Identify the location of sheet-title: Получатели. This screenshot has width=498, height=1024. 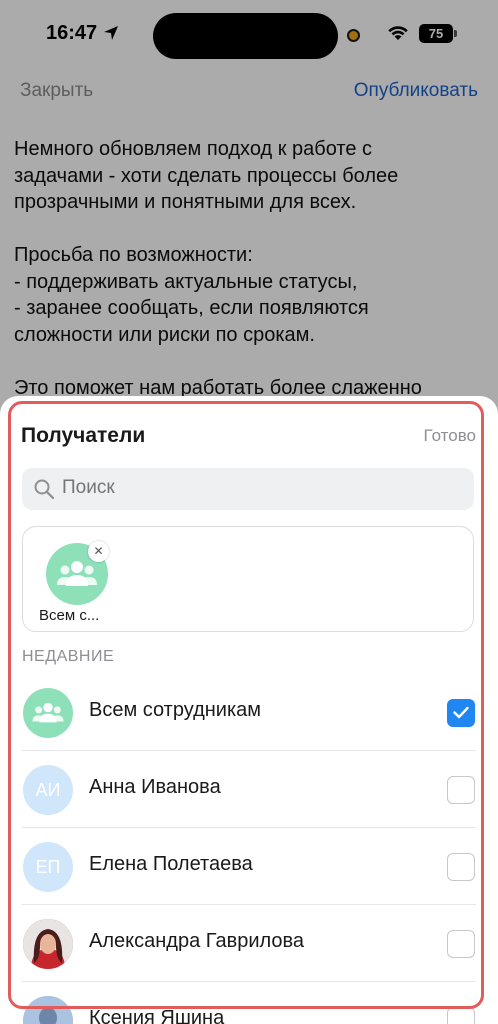
(83, 435).